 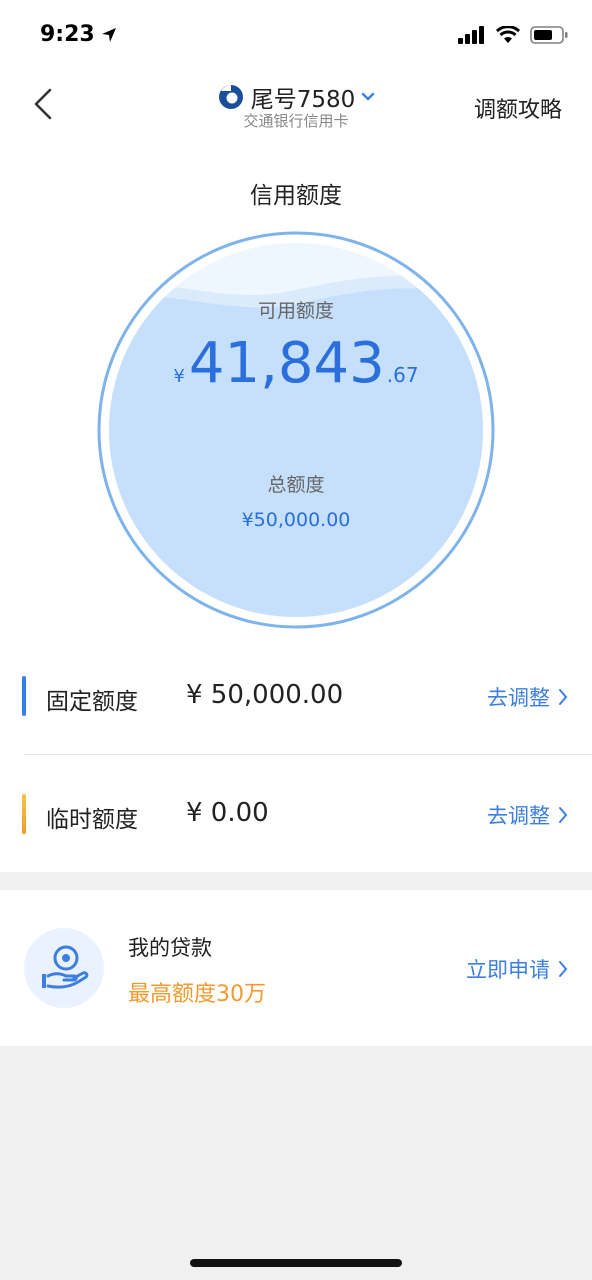 I want to click on available-amount: ¥ 41,843 .67, so click(x=296, y=364).